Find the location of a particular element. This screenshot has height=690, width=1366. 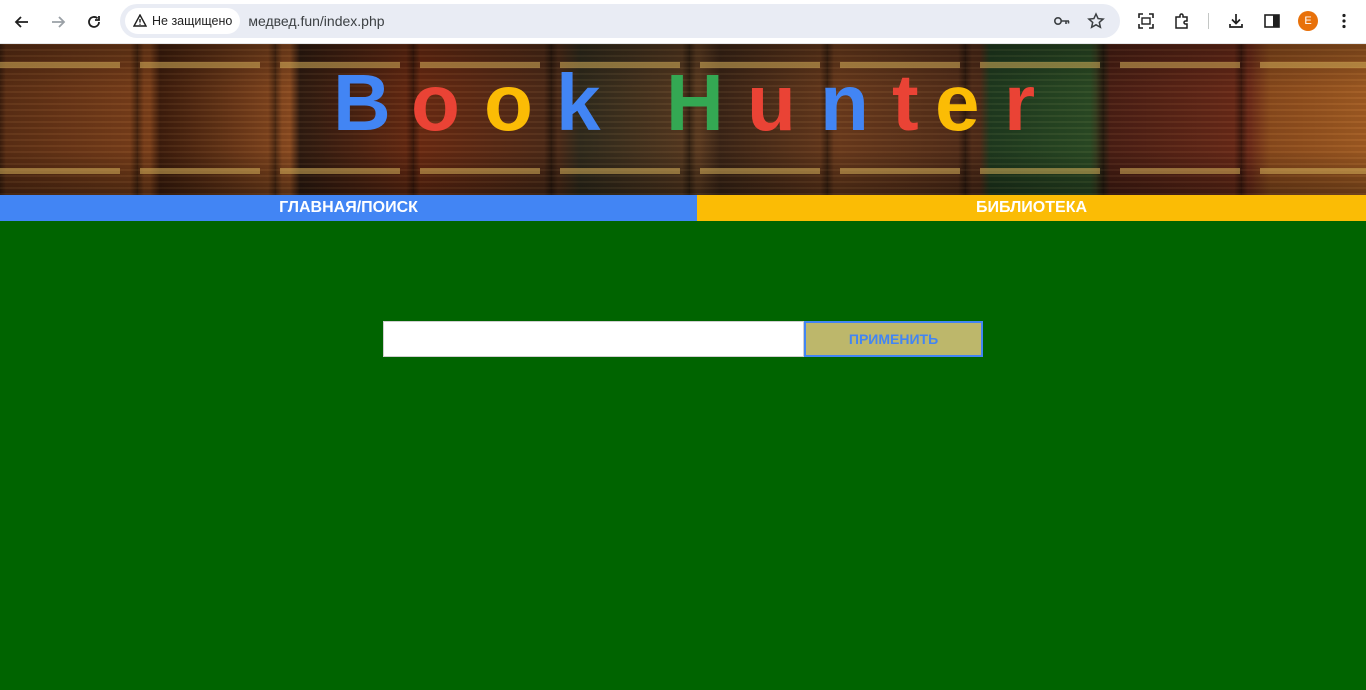

nav-home-search: ГЛАВНАЯ/ПОИСК is located at coordinates (348, 208).